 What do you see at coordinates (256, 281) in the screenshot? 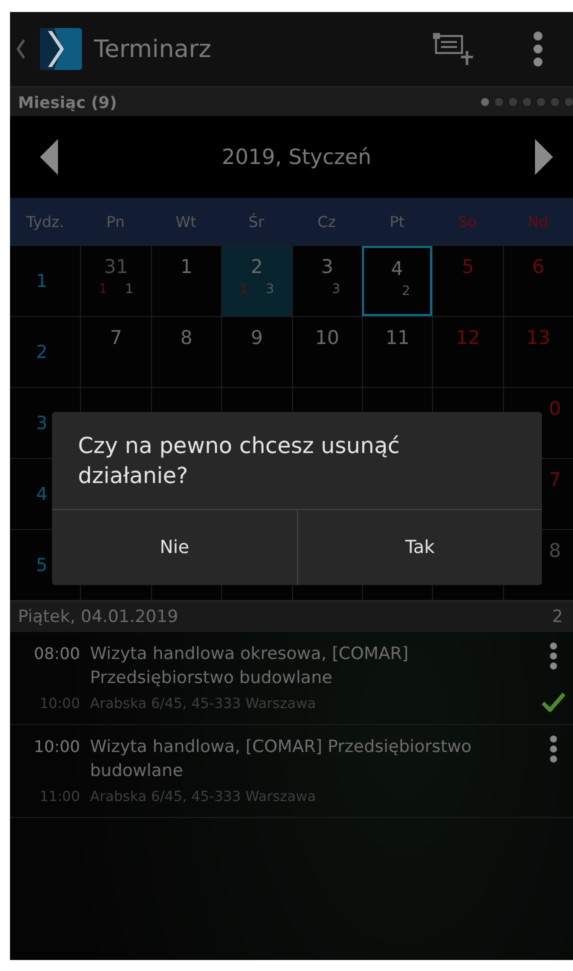
I see `day-cell: 2 1 3` at bounding box center [256, 281].